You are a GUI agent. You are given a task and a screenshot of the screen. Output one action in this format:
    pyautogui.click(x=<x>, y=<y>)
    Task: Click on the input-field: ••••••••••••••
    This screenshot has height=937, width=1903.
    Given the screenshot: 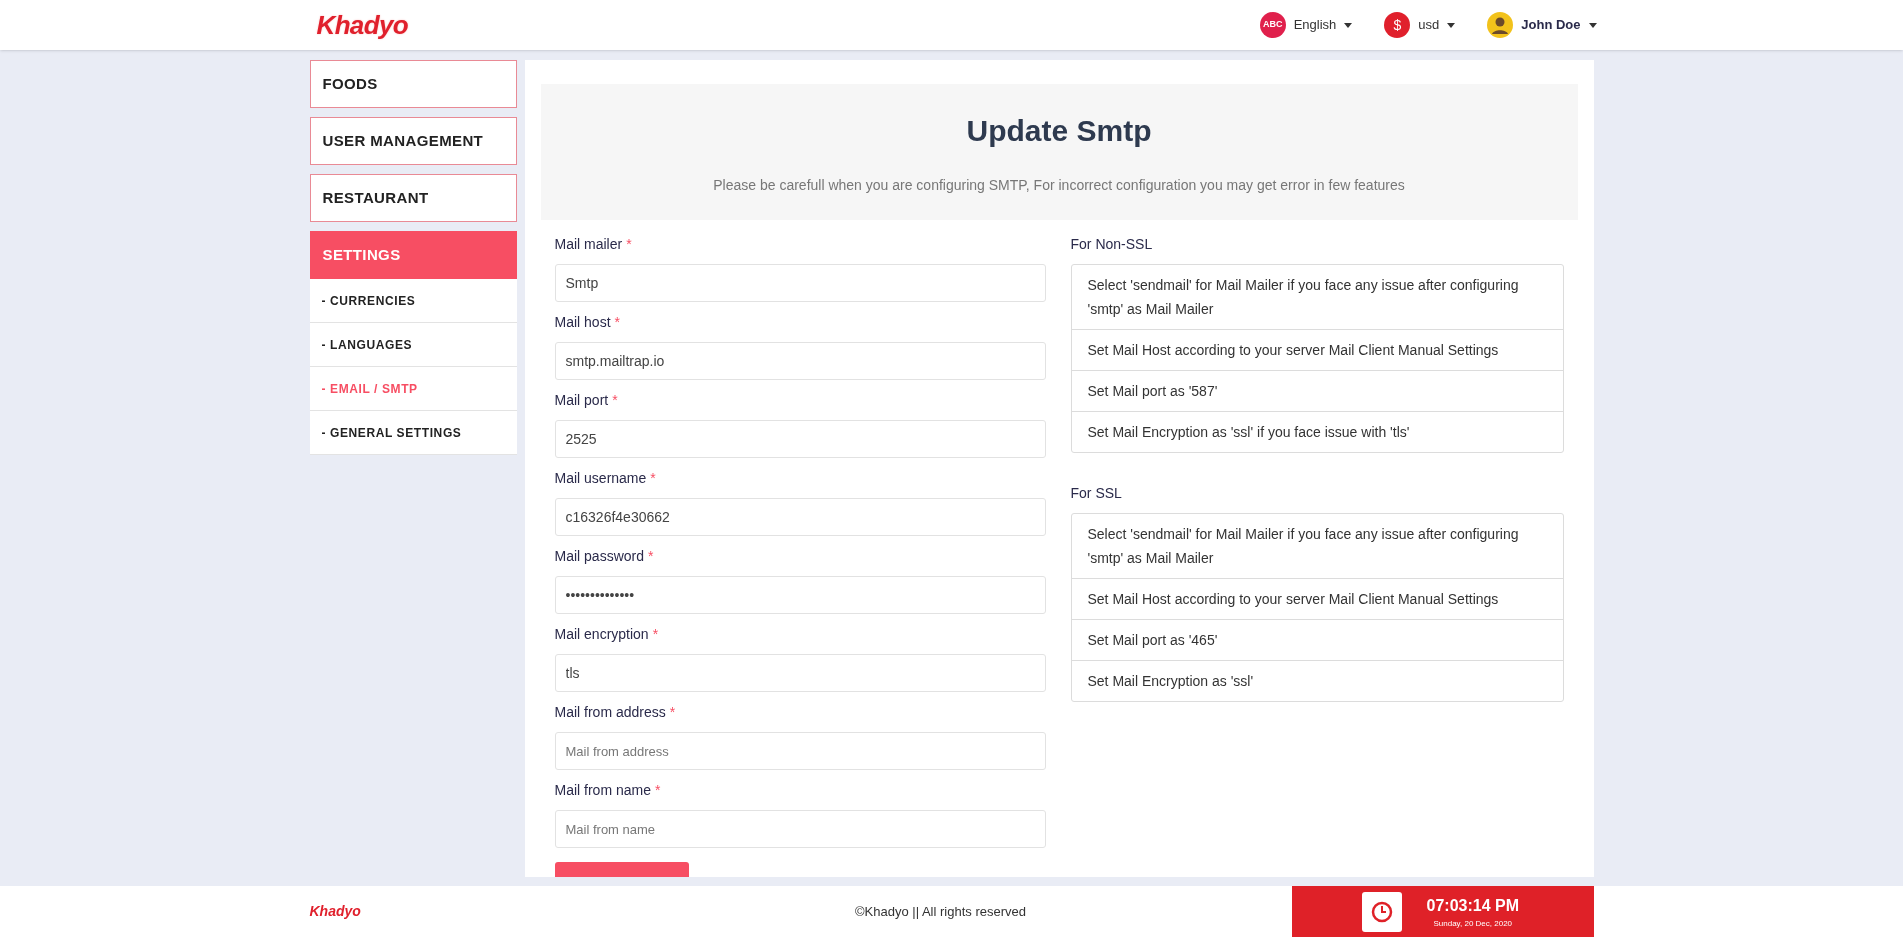 What is the action you would take?
    pyautogui.click(x=800, y=595)
    